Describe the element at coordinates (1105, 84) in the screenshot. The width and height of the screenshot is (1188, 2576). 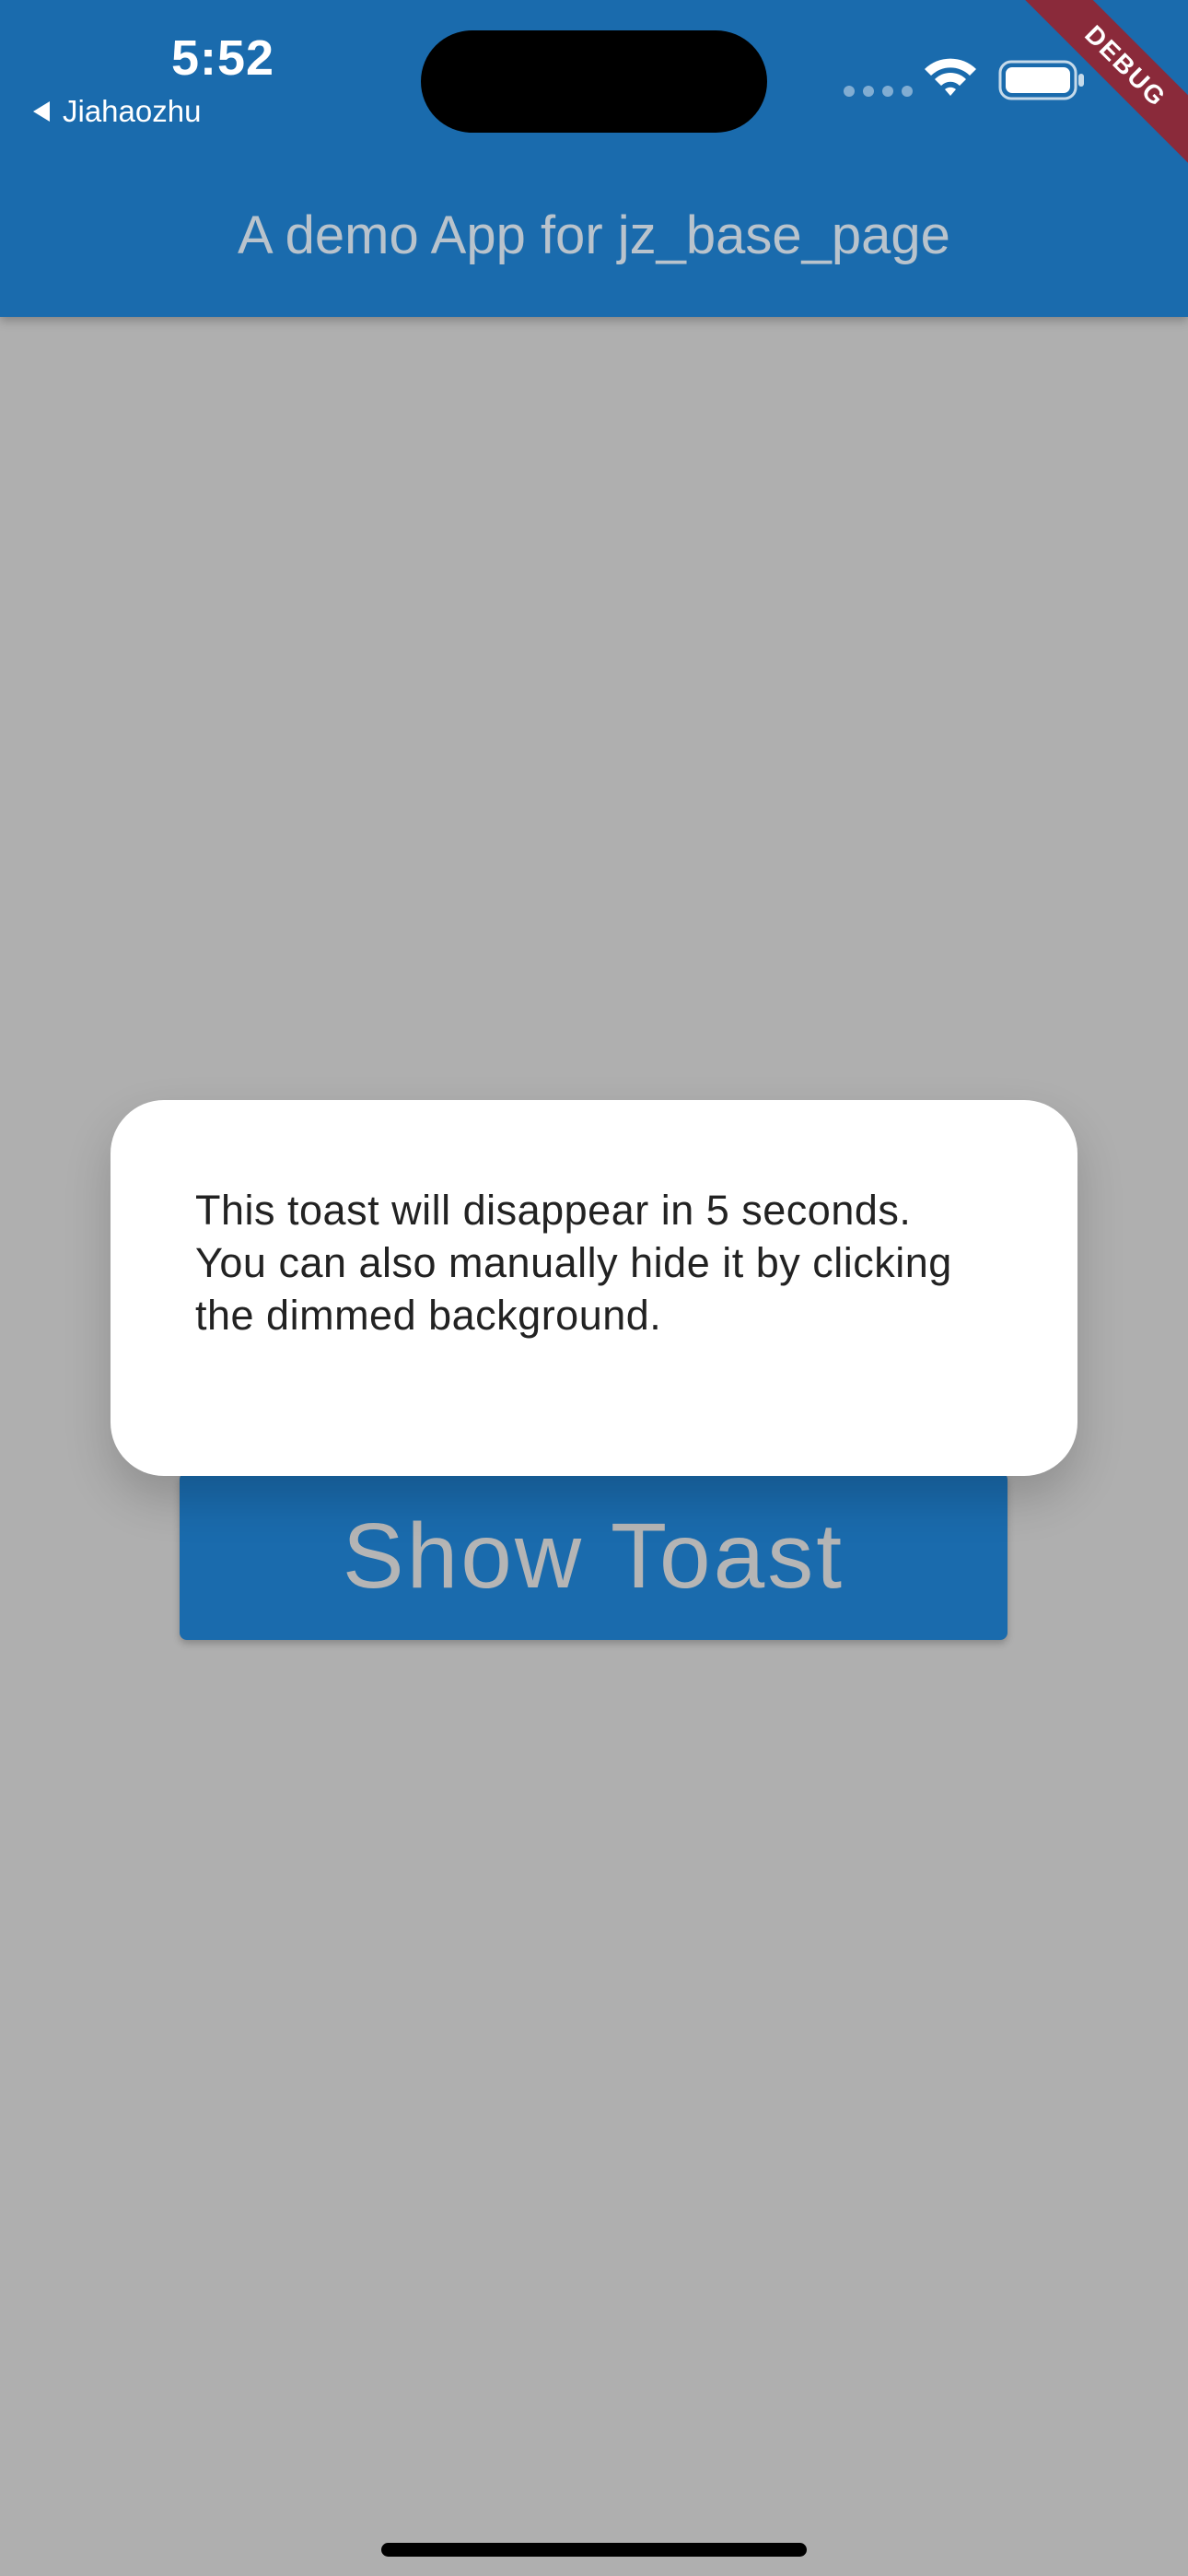
I see `debug-banner-label: DEBUG` at that location.